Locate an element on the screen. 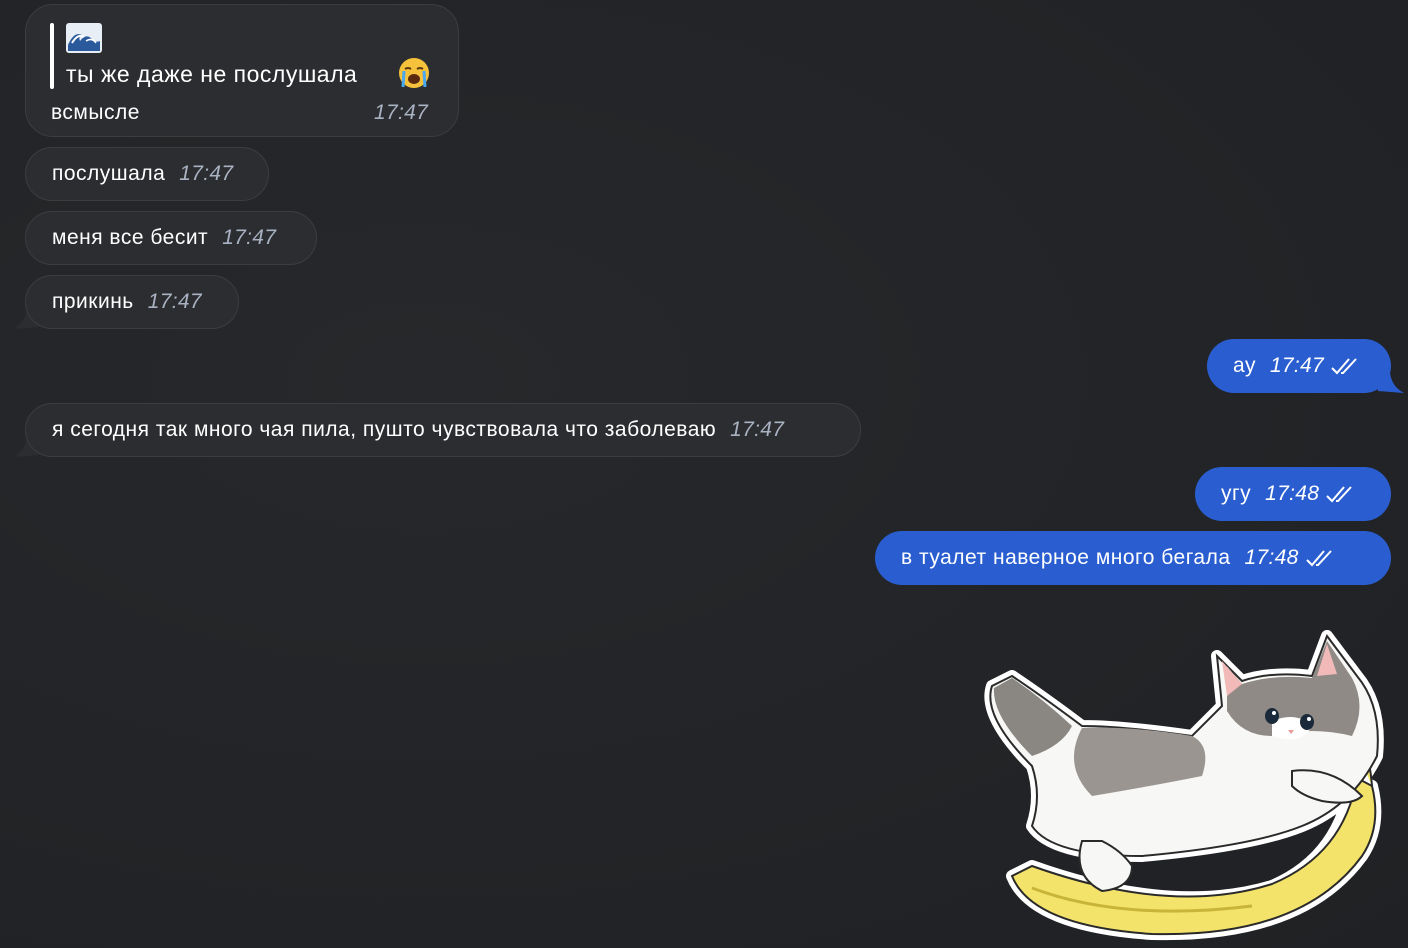 This screenshot has width=1408, height=948. message-text: угу is located at coordinates (1236, 493).